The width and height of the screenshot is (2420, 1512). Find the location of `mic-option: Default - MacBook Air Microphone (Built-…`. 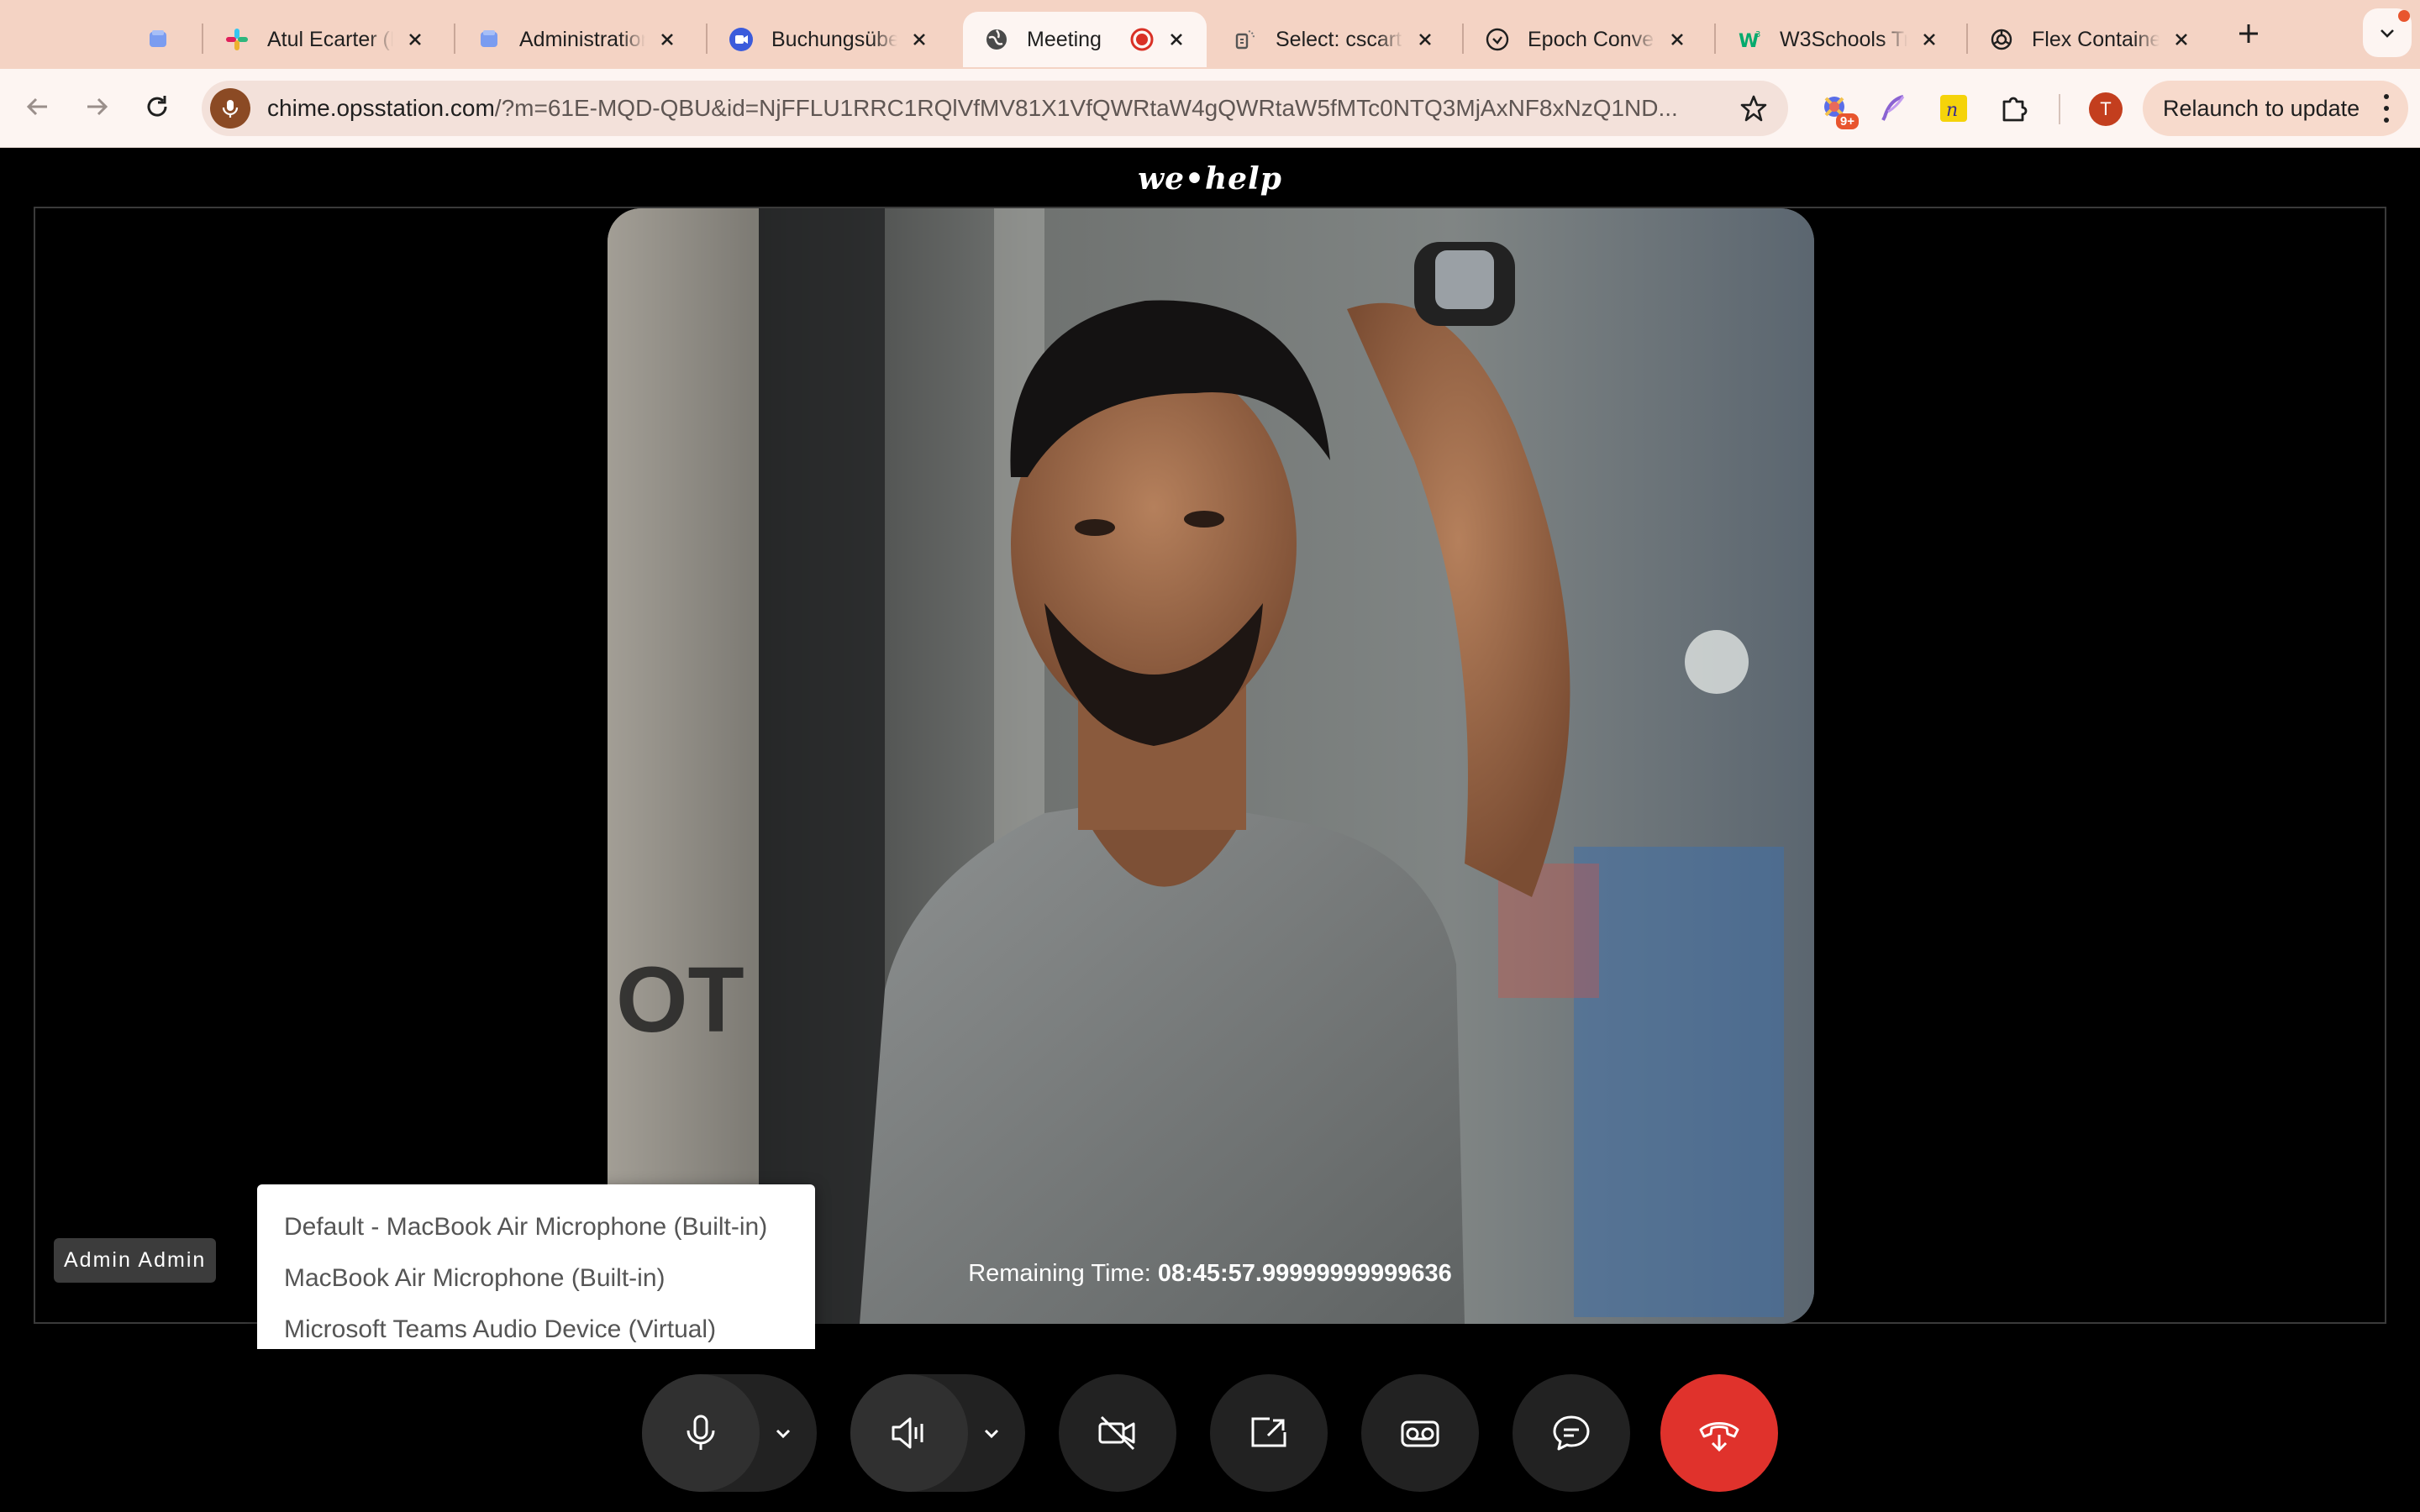

mic-option: Default - MacBook Air Microphone (Built-… is located at coordinates (536, 1226).